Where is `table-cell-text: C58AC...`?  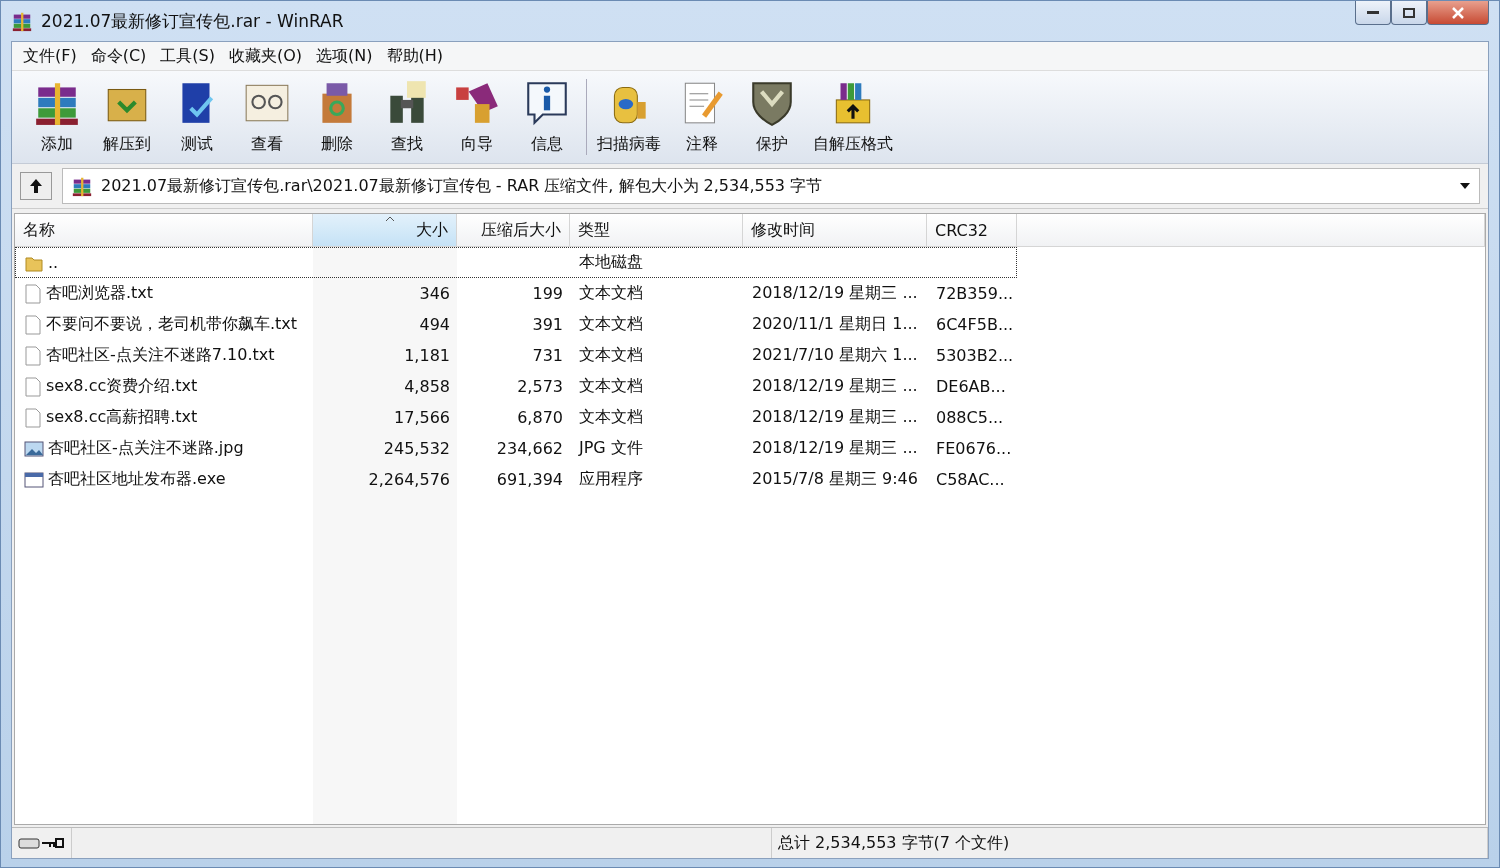
table-cell-text: C58AC... is located at coordinates (970, 480).